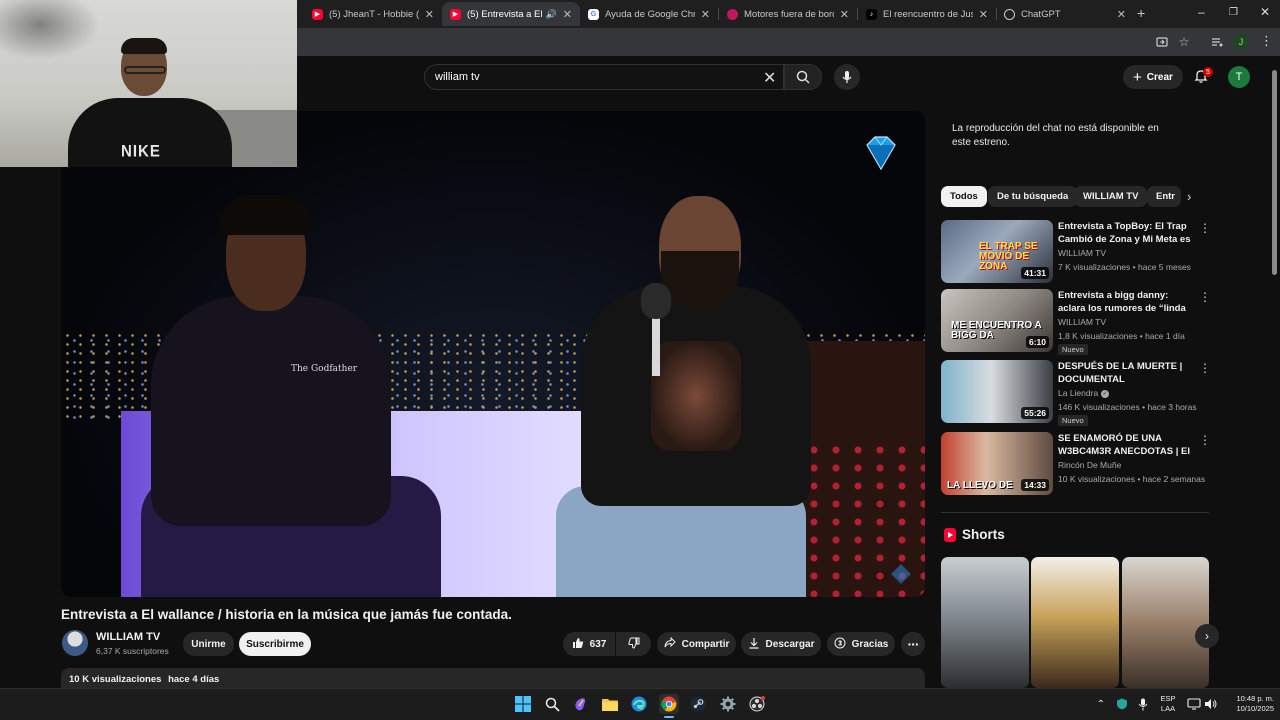  Describe the element at coordinates (1111, 196) in the screenshot. I see `chip-william-tv: WILLIAM TV` at that location.